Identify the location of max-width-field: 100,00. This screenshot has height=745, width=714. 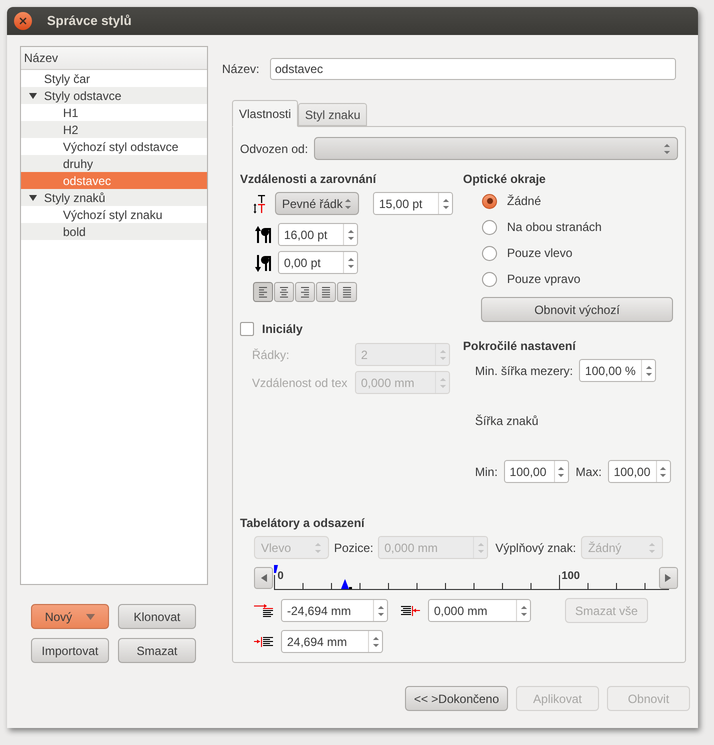
(639, 471).